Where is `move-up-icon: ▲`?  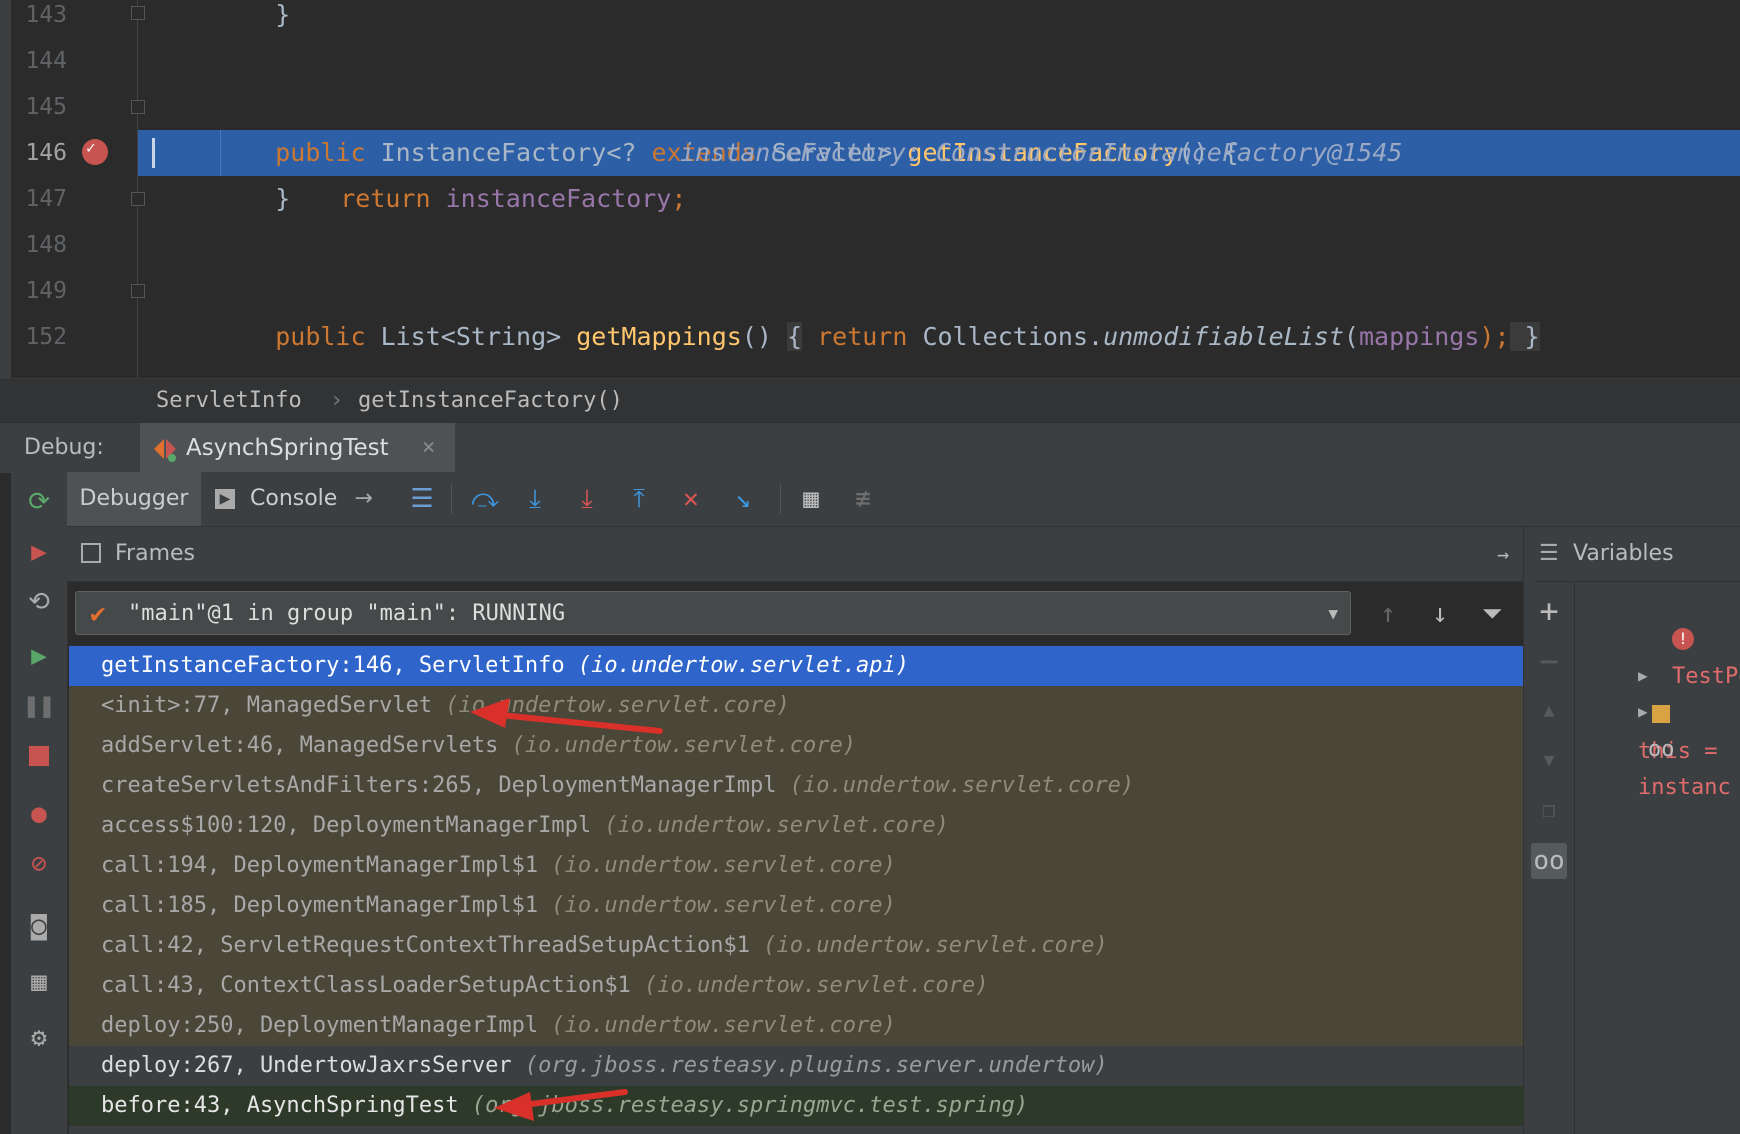 move-up-icon: ▲ is located at coordinates (1549, 711).